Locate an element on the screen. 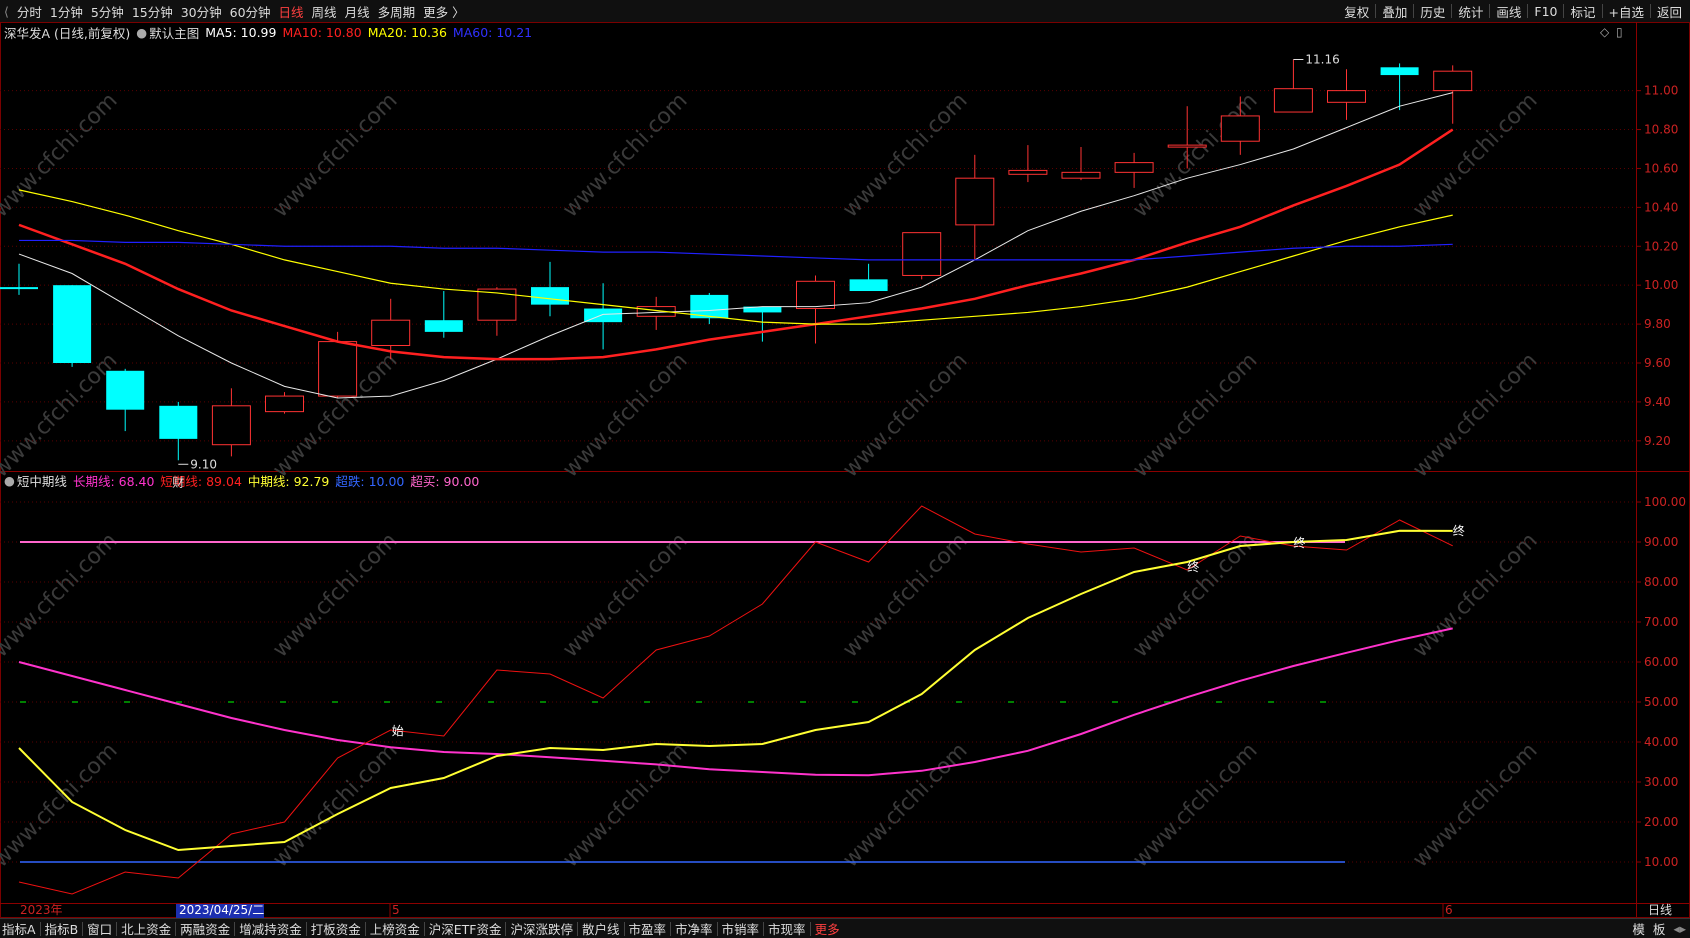 This screenshot has height=938, width=1690. year-label: 2023年 is located at coordinates (41, 910).